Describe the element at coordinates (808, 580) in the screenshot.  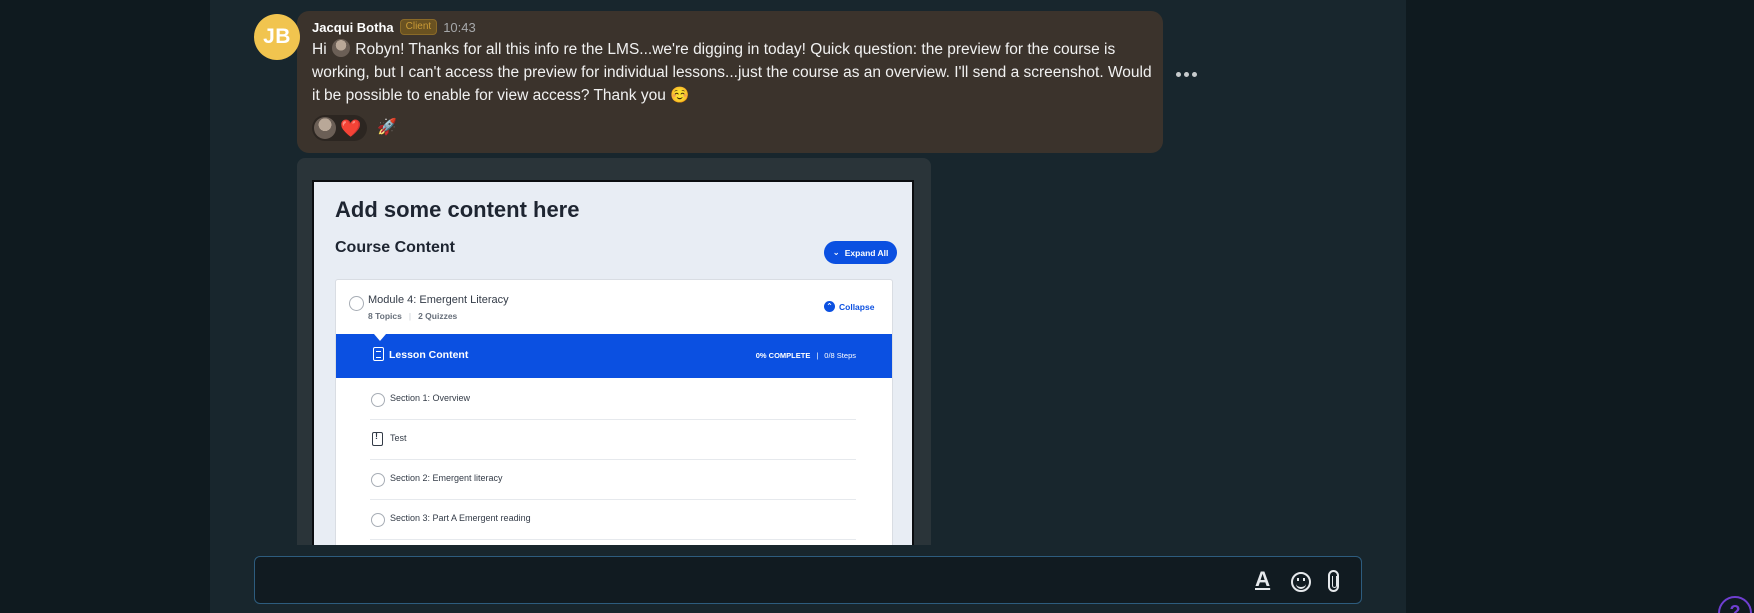
I see `message-composer: A` at that location.